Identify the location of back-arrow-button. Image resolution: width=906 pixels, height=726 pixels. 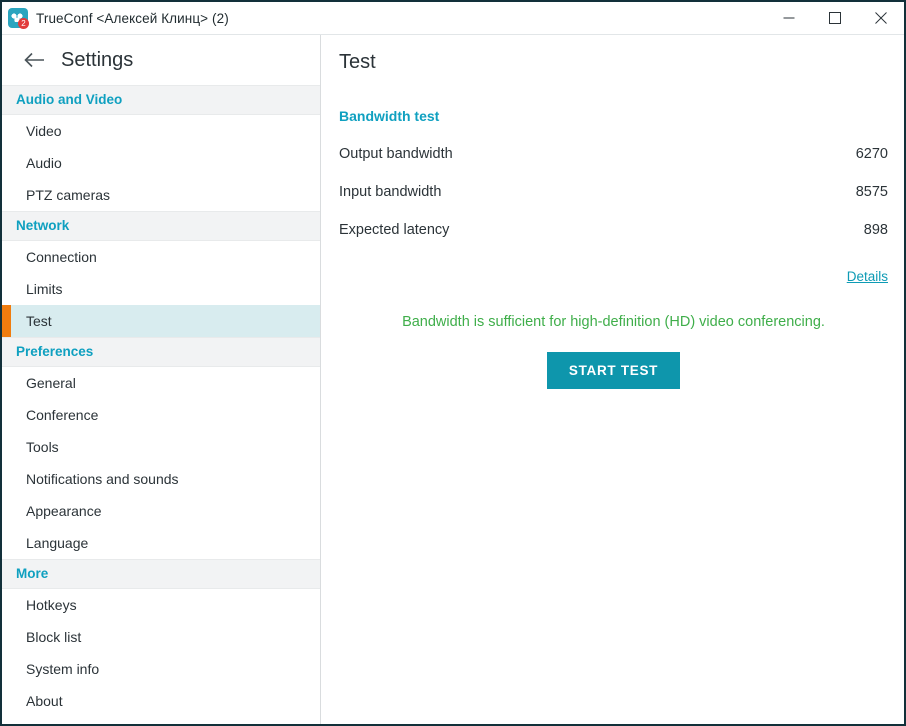
(35, 60).